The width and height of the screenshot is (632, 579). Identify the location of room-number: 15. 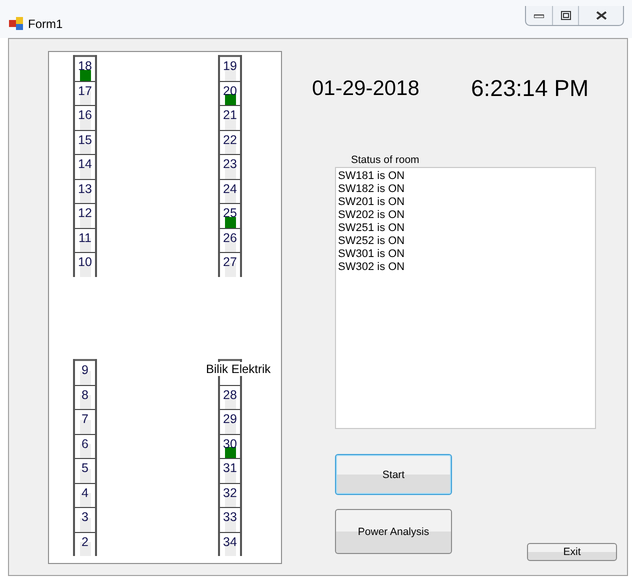
(85, 140).